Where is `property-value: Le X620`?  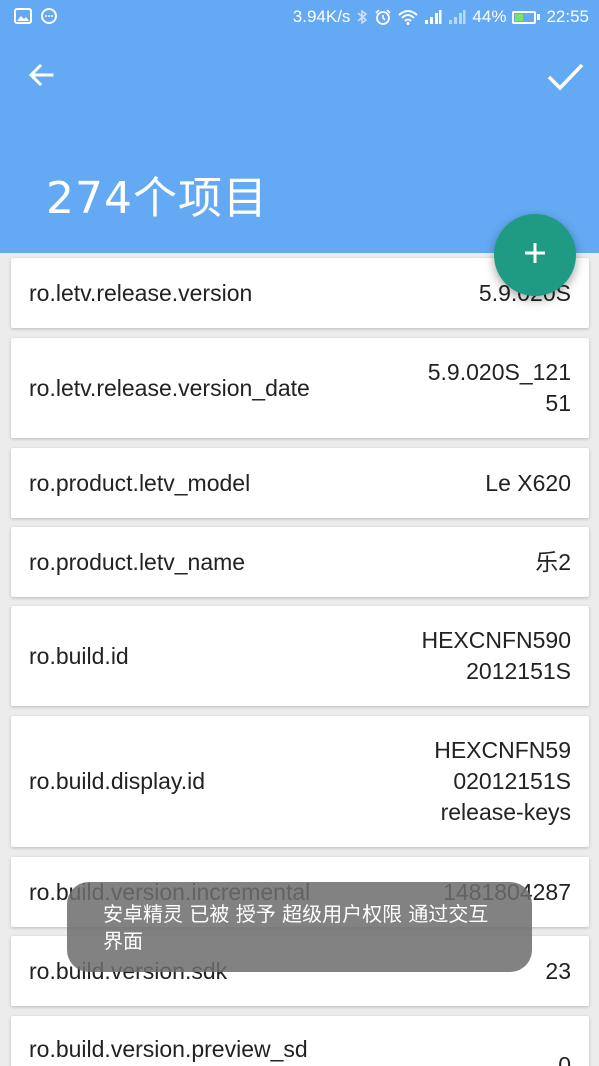
property-value: Le X620 is located at coordinates (528, 482).